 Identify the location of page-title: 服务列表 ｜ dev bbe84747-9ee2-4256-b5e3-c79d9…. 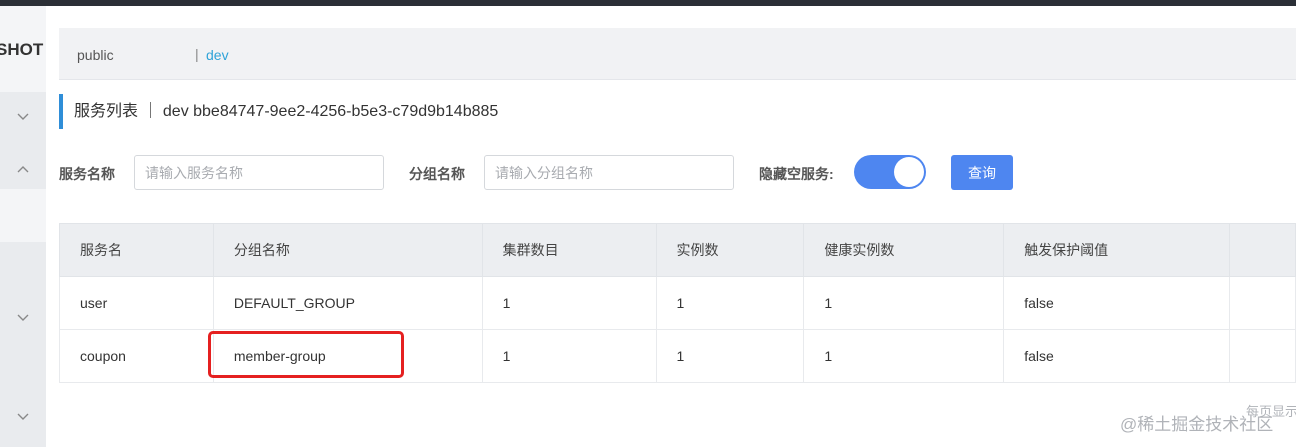
(286, 111).